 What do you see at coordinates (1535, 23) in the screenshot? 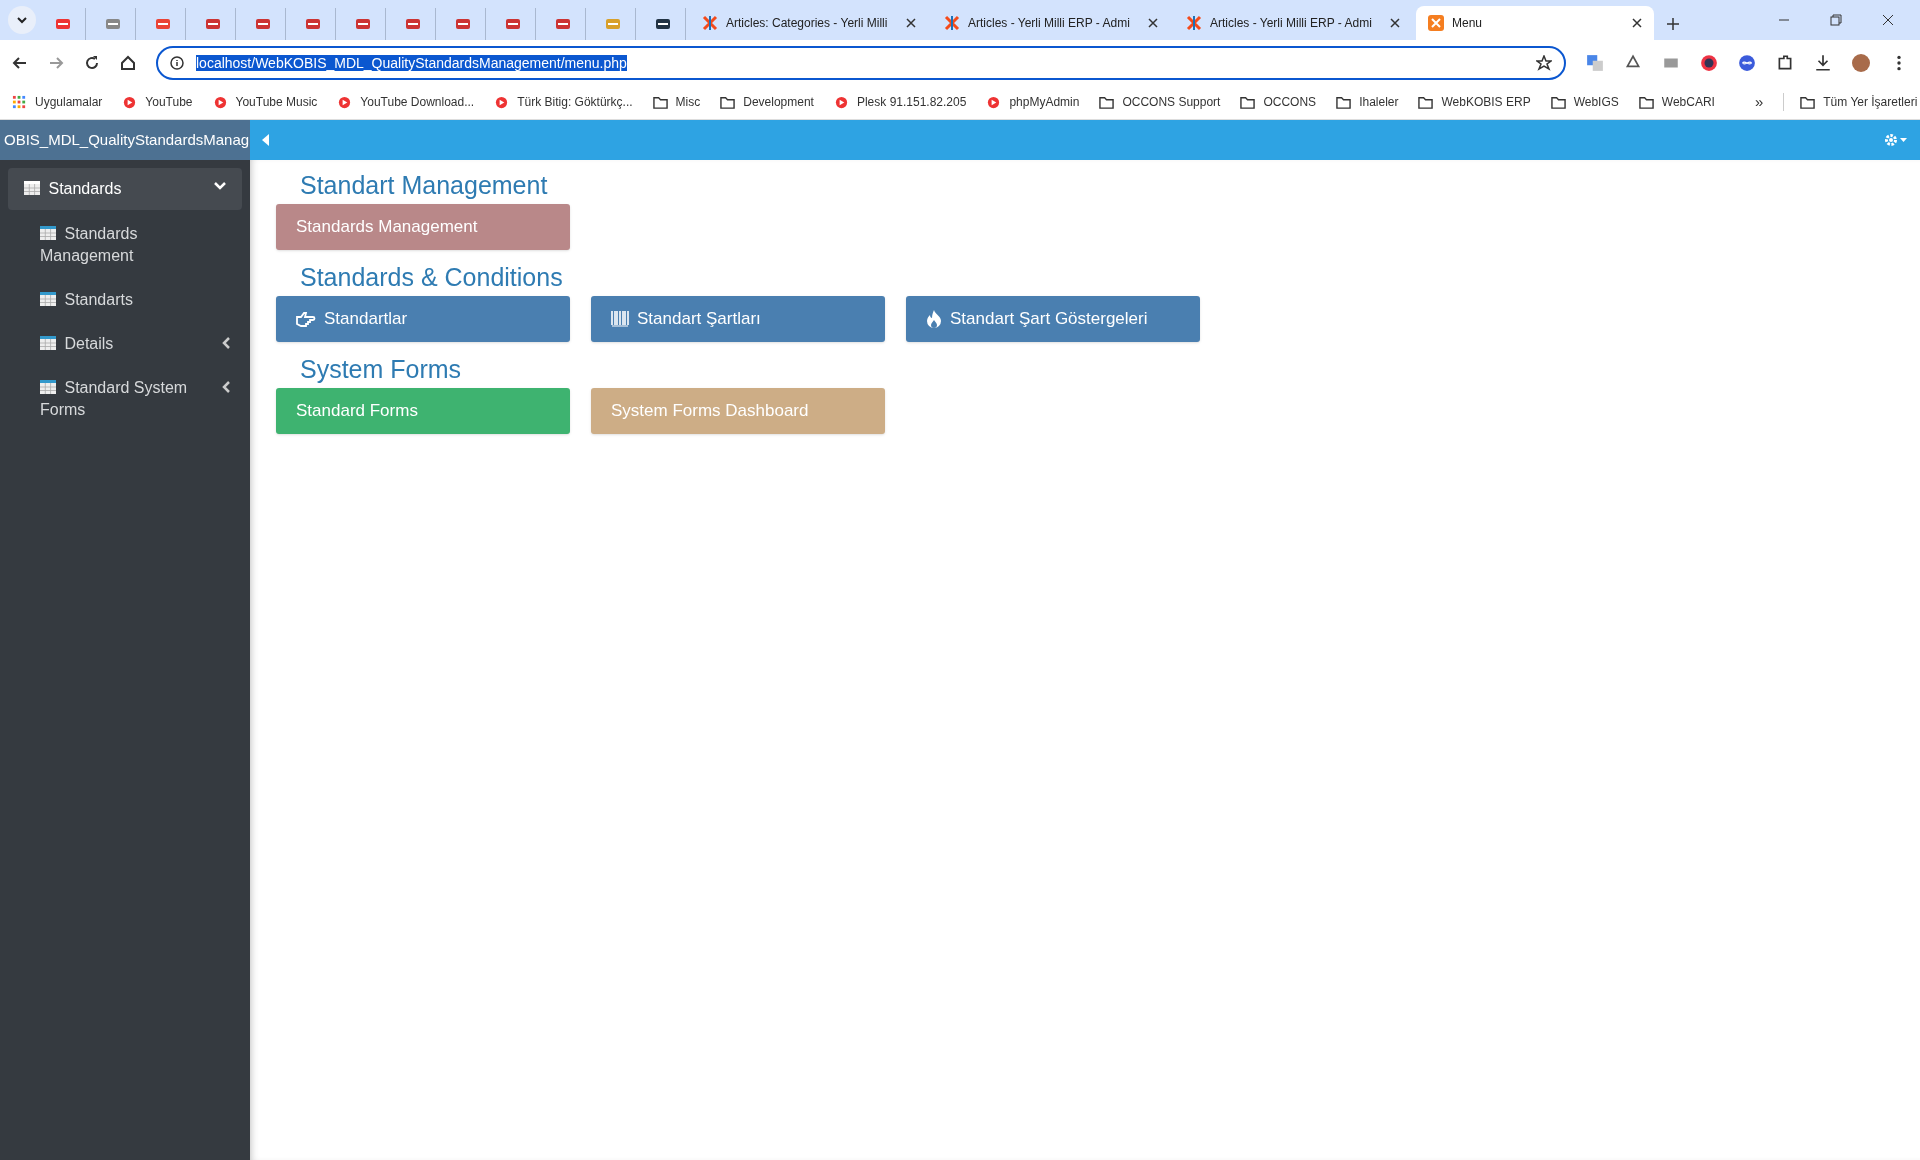
I see `browser-tab: Menu` at bounding box center [1535, 23].